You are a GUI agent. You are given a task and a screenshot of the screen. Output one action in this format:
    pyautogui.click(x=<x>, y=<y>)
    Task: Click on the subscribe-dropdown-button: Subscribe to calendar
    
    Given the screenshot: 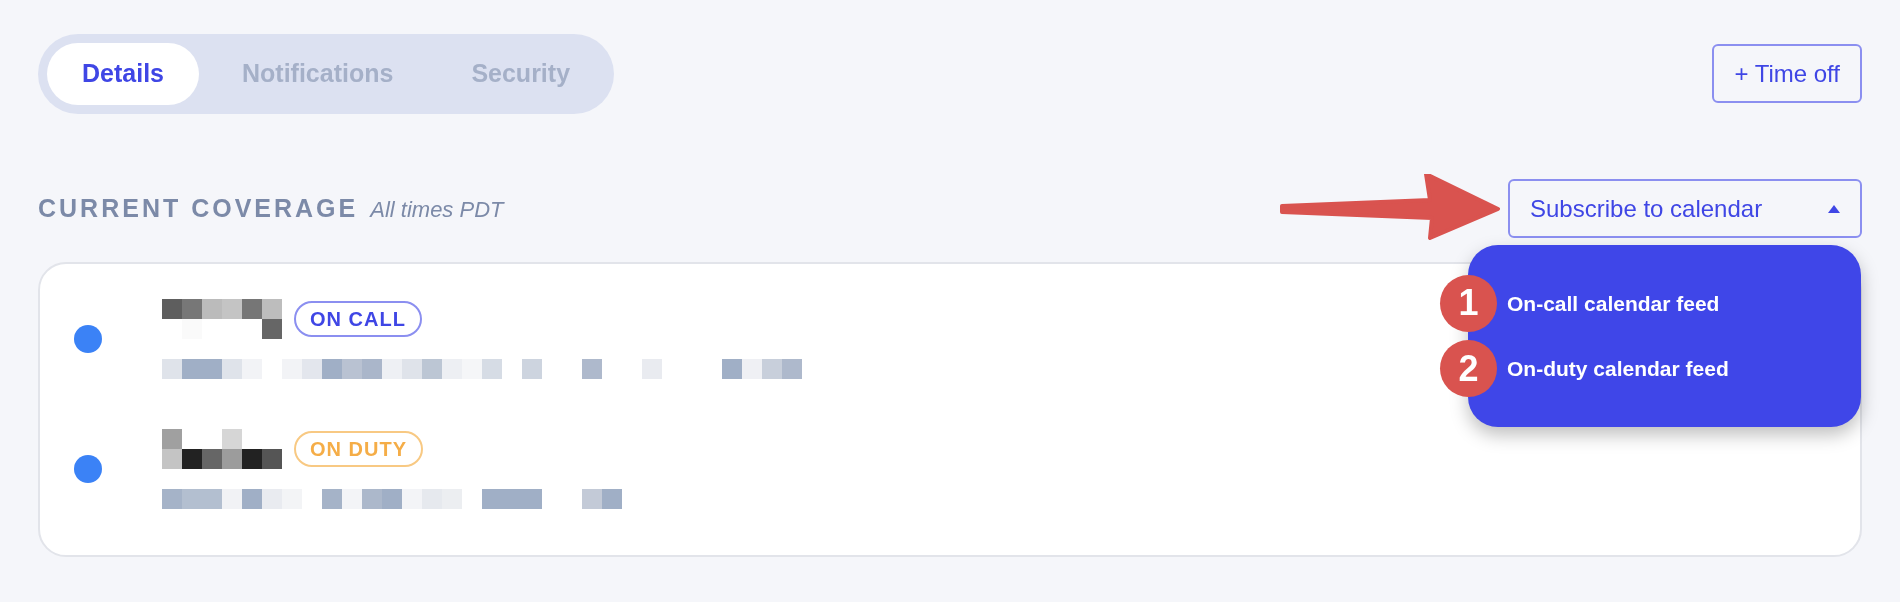 What is the action you would take?
    pyautogui.click(x=1685, y=208)
    